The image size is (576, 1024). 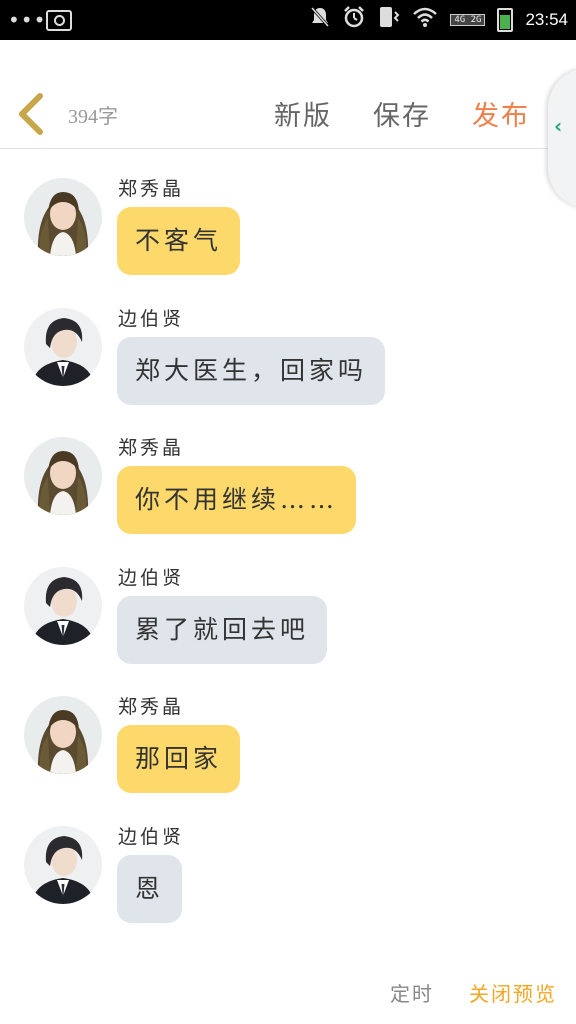 What do you see at coordinates (150, 889) in the screenshot?
I see `message-bubble: 恩` at bounding box center [150, 889].